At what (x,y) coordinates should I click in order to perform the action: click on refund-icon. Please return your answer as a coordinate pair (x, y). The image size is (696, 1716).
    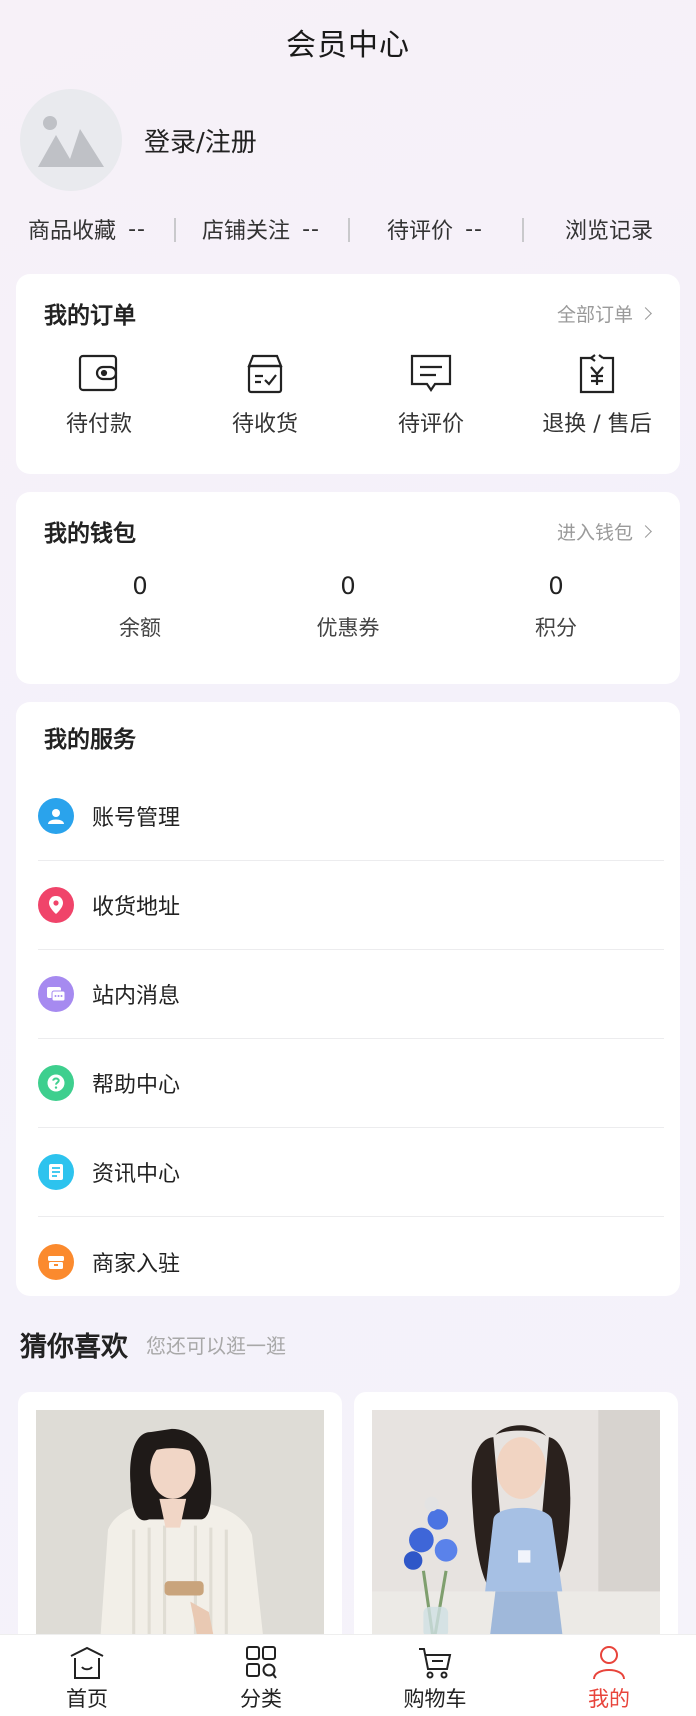
    Looking at the image, I should click on (597, 374).